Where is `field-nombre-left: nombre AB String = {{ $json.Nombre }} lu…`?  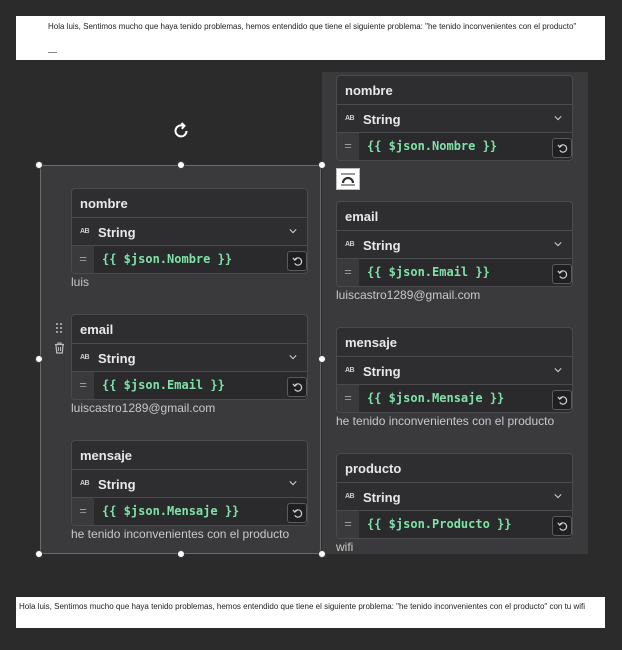
field-nombre-left: nombre AB String = {{ $json.Nombre }} lu… is located at coordinates (189, 238).